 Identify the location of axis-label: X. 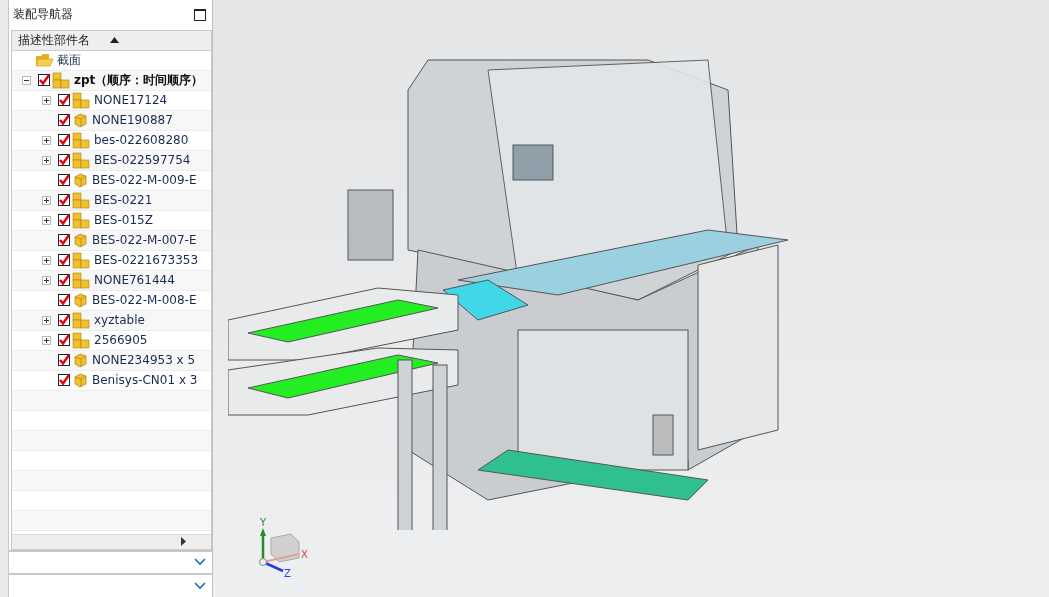
(304, 554).